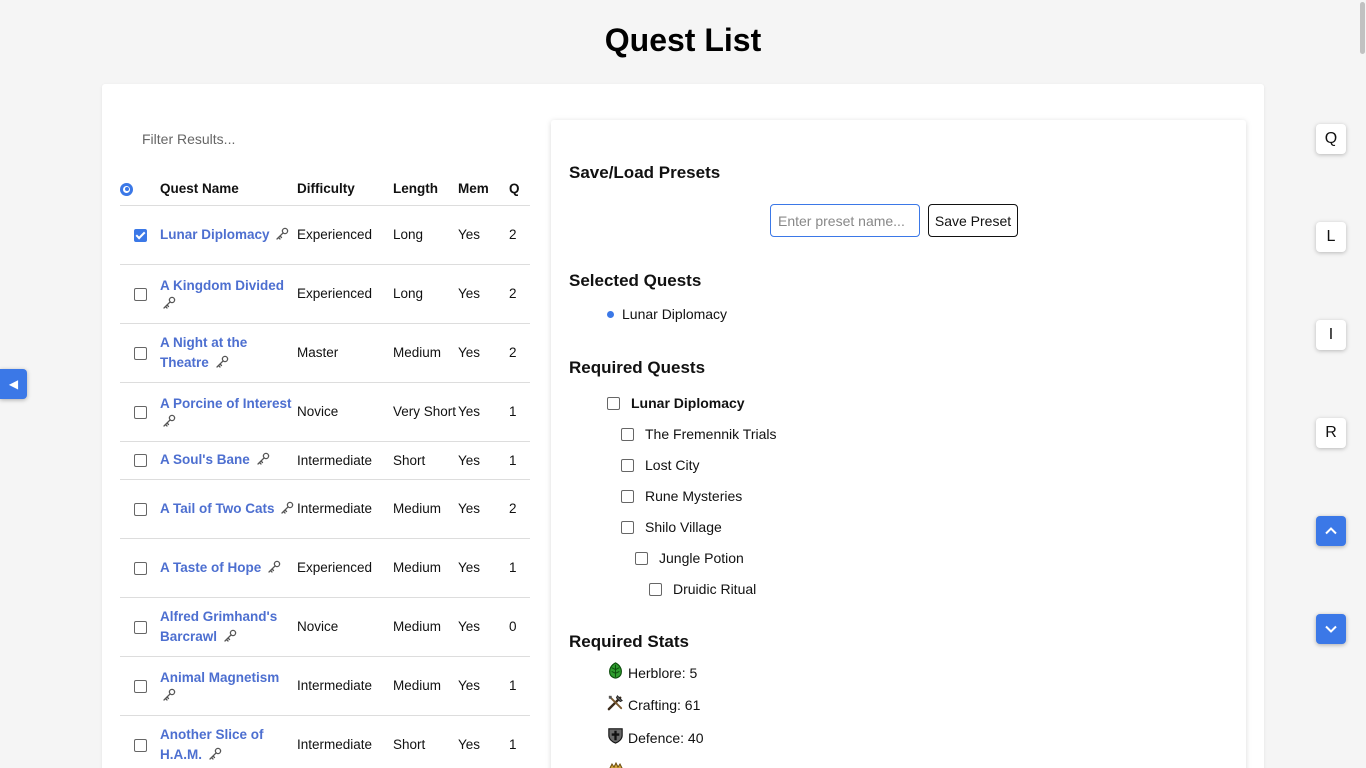  I want to click on stat-herblore: Herblore: 5, so click(651, 671).